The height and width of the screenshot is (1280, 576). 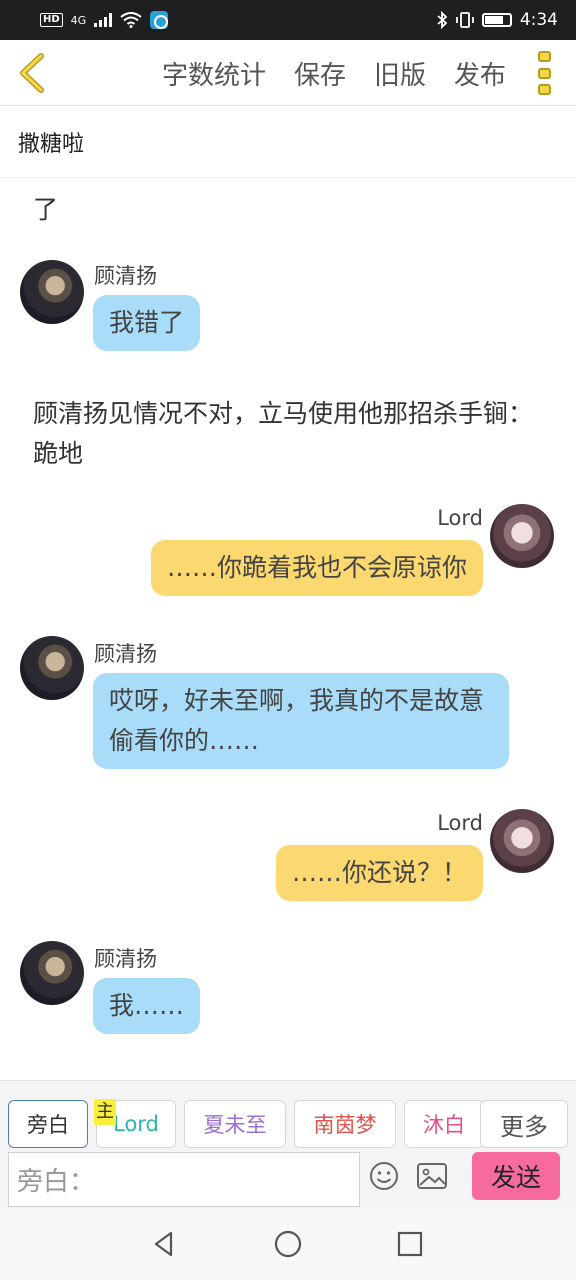 What do you see at coordinates (400, 73) in the screenshot?
I see `old-version-button: 旧版` at bounding box center [400, 73].